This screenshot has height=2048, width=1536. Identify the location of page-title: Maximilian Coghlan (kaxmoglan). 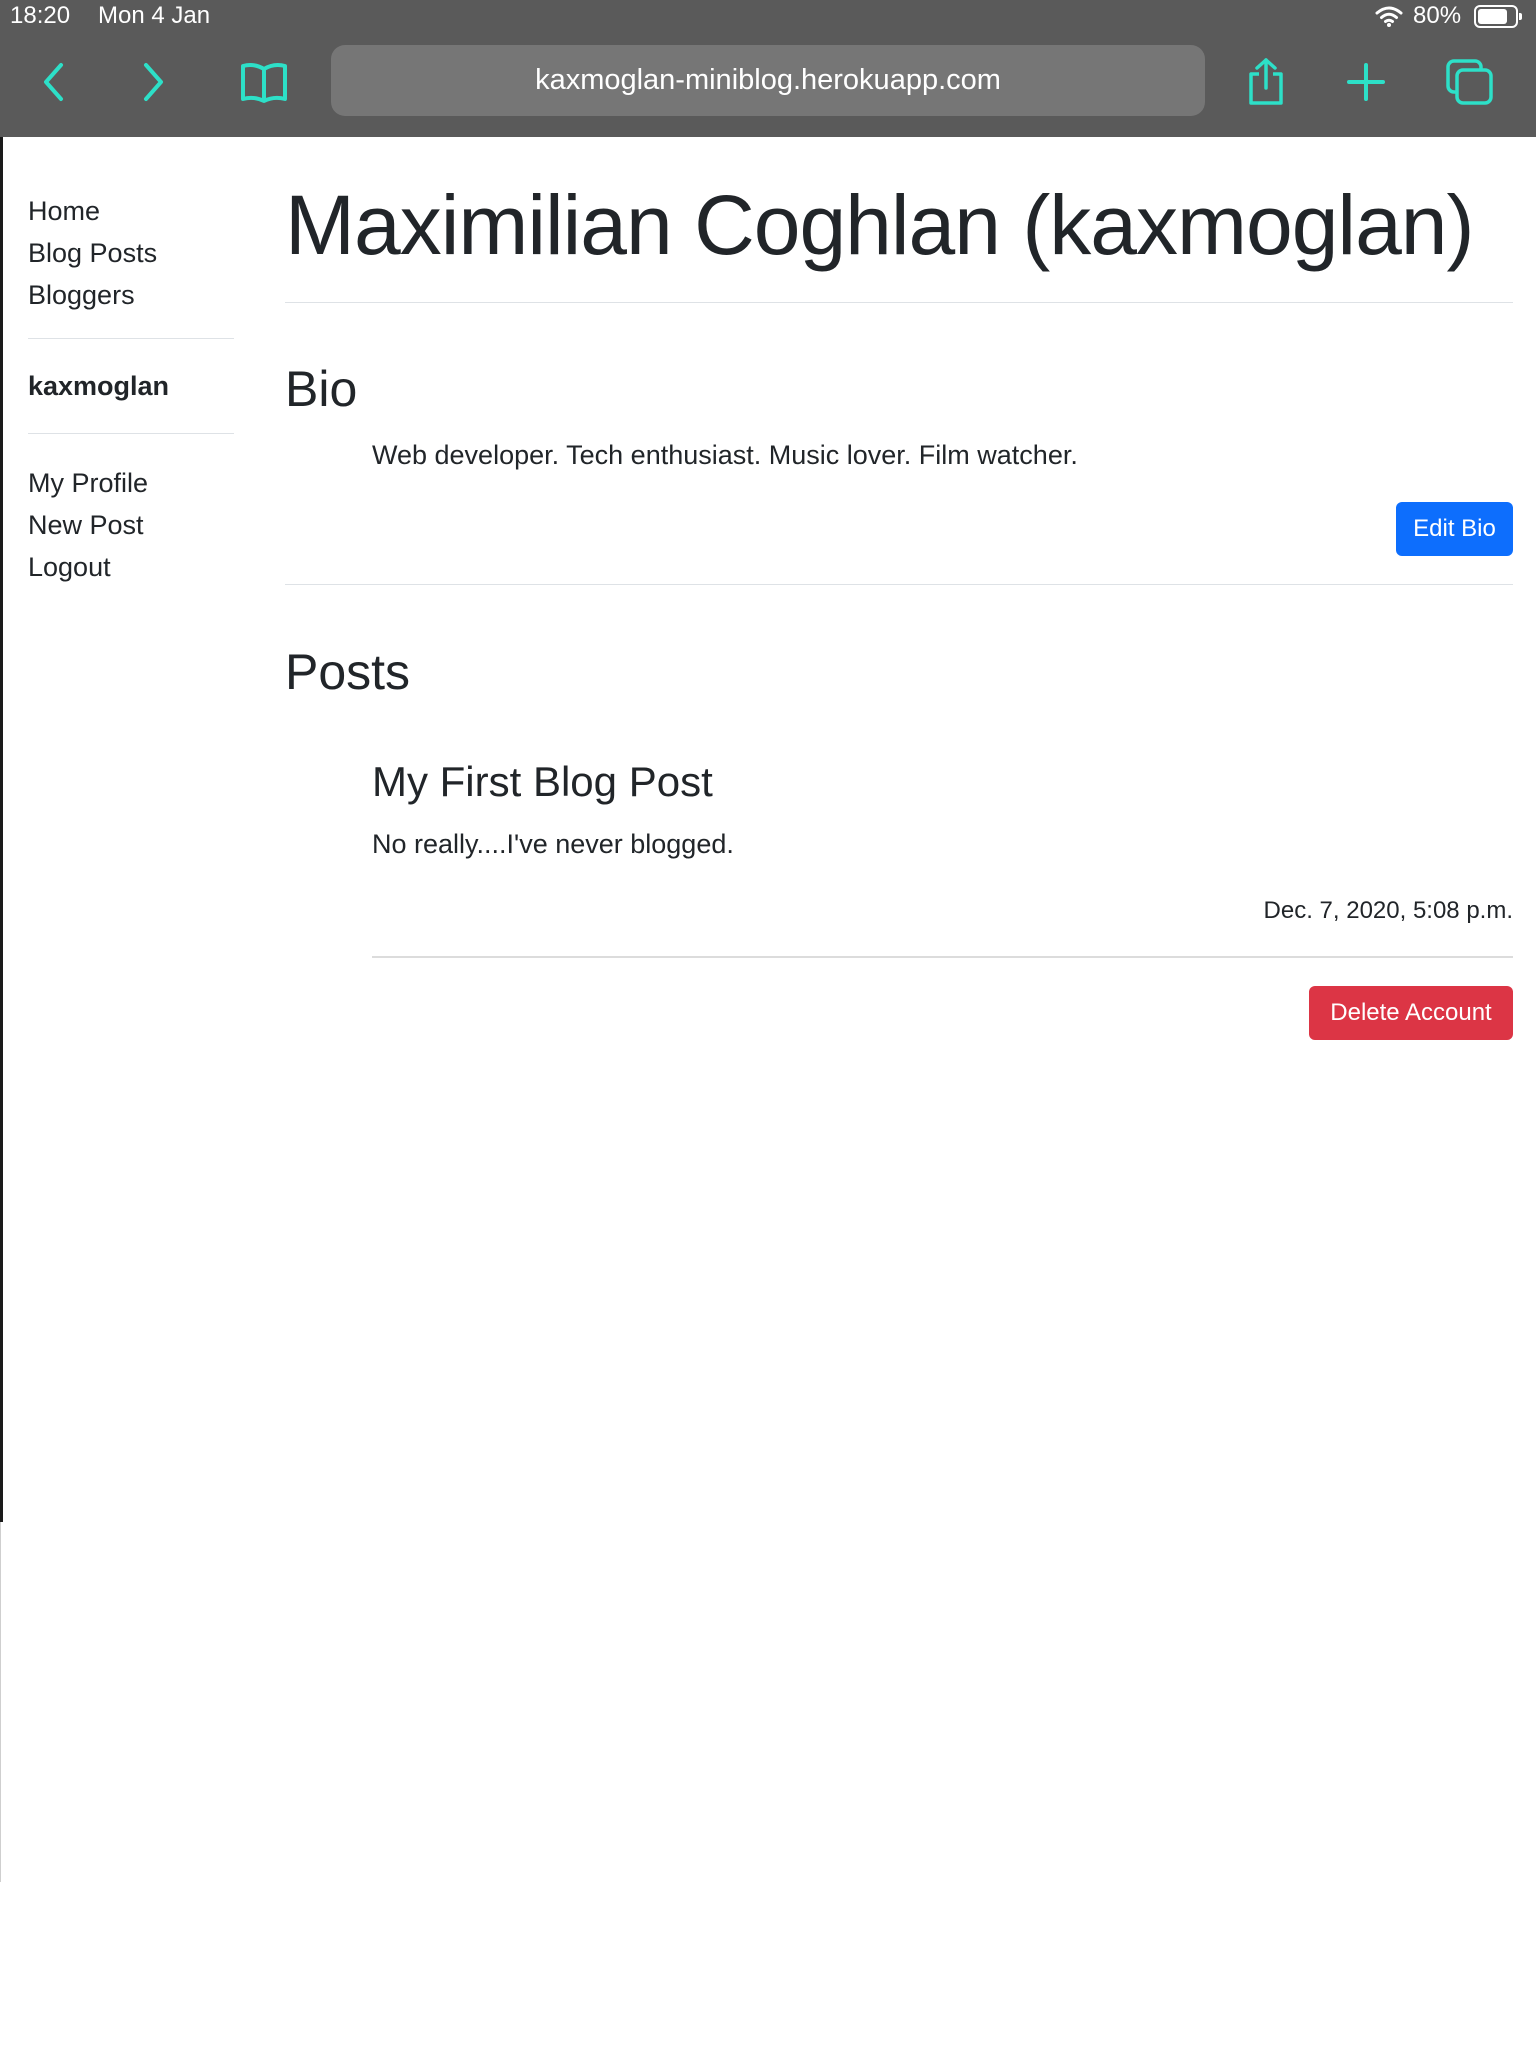
(879, 225).